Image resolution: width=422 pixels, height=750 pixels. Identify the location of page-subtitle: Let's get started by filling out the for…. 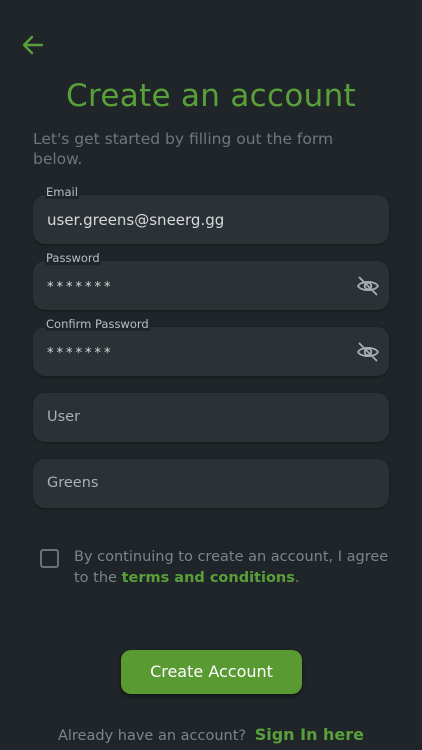
(183, 149).